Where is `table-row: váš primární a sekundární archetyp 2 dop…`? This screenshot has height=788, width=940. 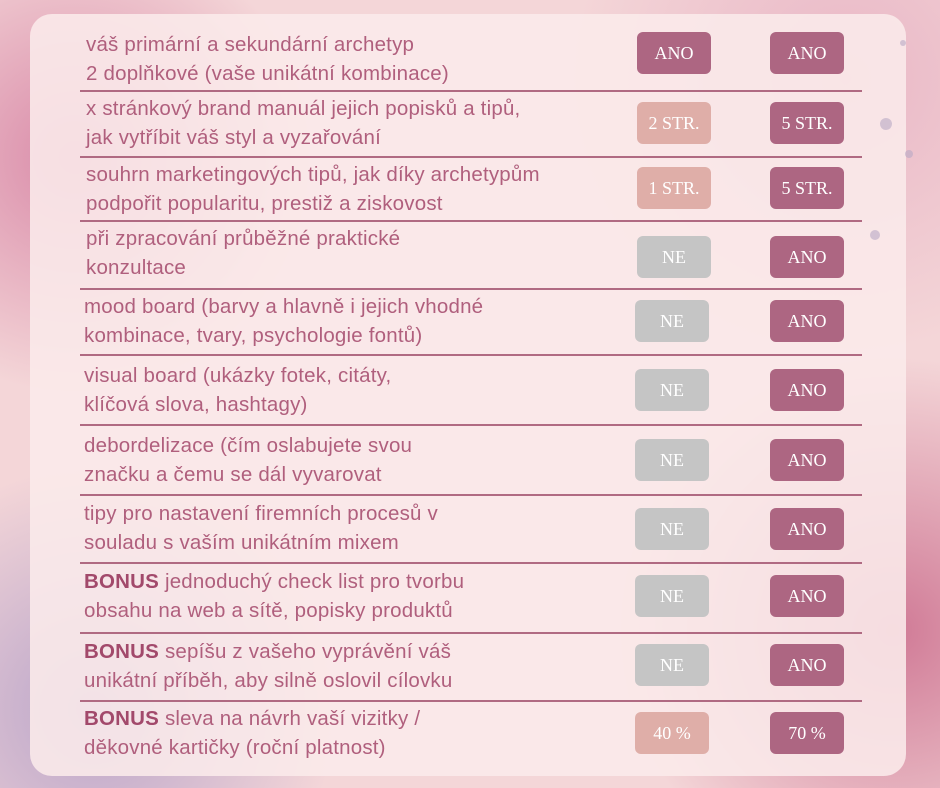 table-row: váš primární a sekundární archetyp 2 dop… is located at coordinates (471, 60).